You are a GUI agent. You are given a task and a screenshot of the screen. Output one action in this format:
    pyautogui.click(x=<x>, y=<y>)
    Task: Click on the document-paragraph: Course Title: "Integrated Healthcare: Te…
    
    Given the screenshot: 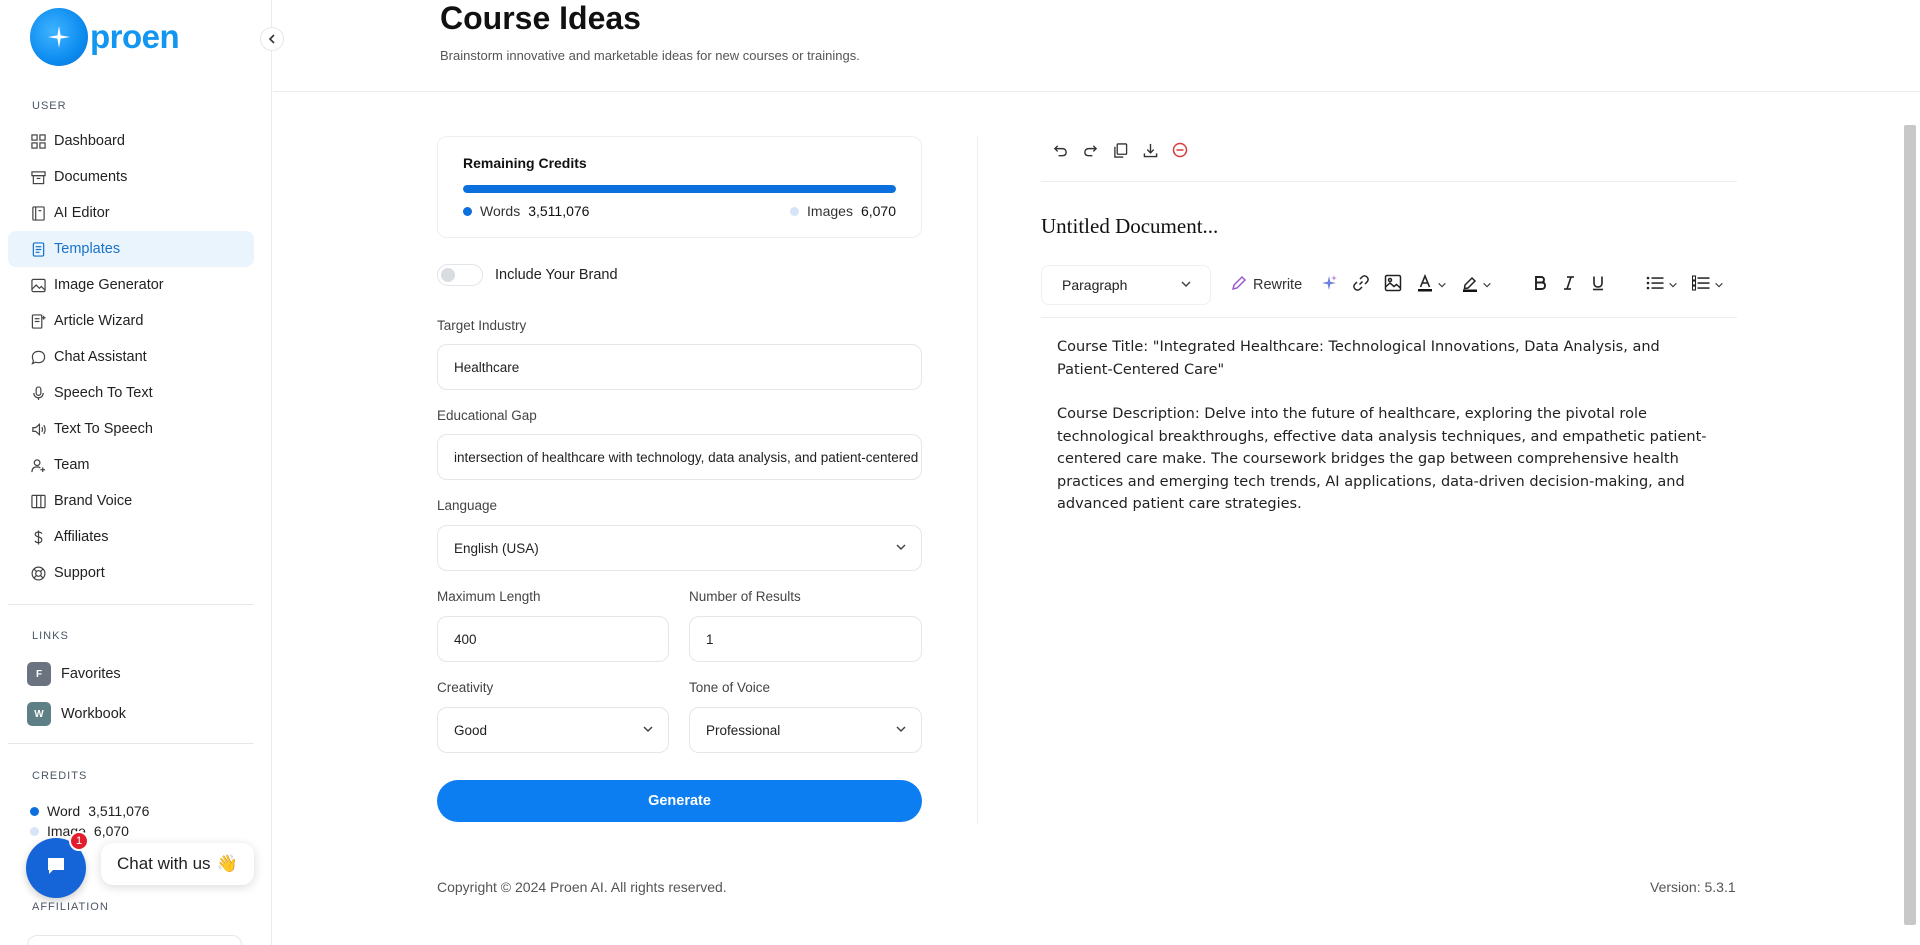 What is the action you would take?
    pyautogui.click(x=1358, y=358)
    